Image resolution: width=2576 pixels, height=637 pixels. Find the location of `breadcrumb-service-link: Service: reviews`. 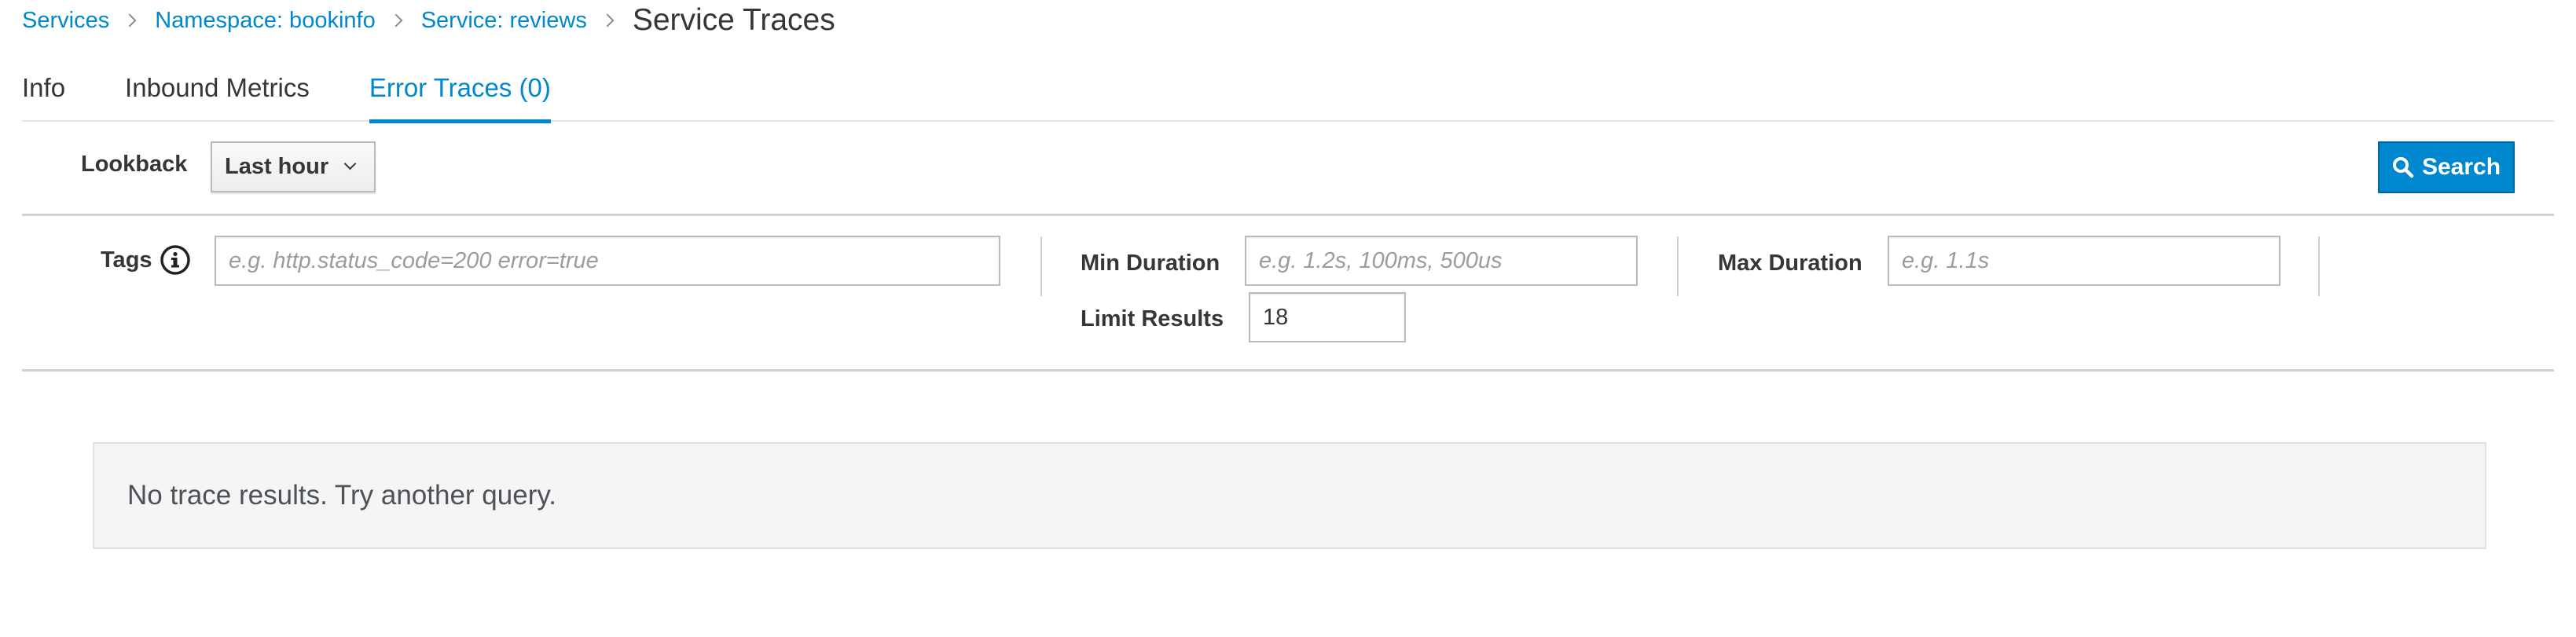

breadcrumb-service-link: Service: reviews is located at coordinates (504, 21).